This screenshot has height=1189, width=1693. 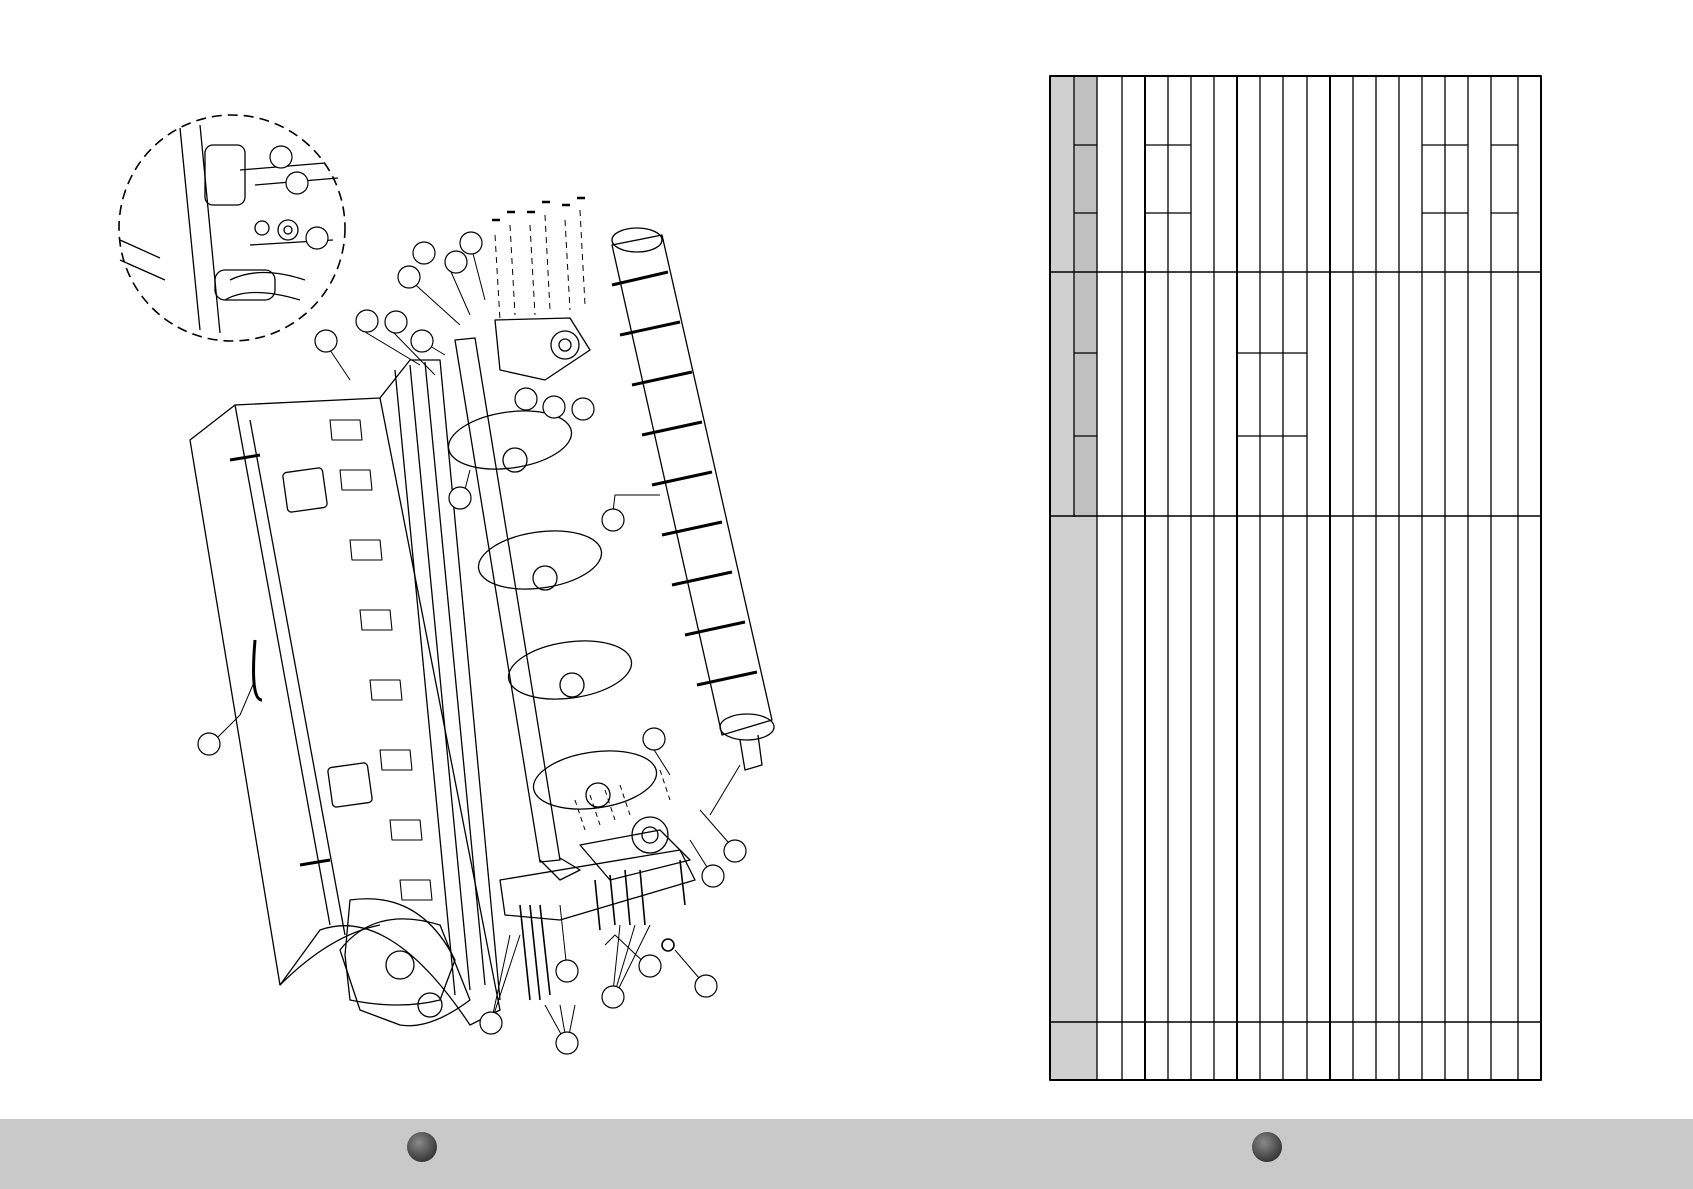 What do you see at coordinates (517, 921) in the screenshot?
I see `side-gearbox` at bounding box center [517, 921].